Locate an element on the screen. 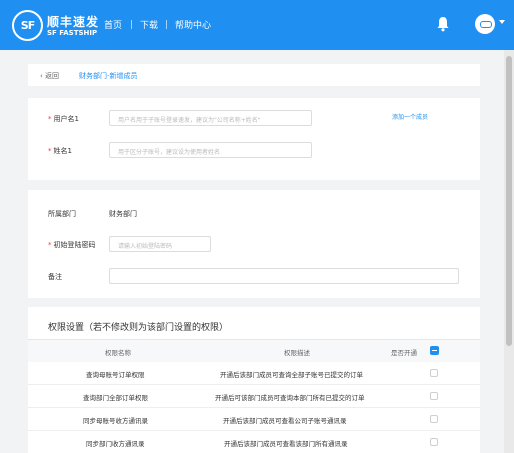 This screenshot has width=514, height=453. remark-label: 备注 is located at coordinates (55, 277).